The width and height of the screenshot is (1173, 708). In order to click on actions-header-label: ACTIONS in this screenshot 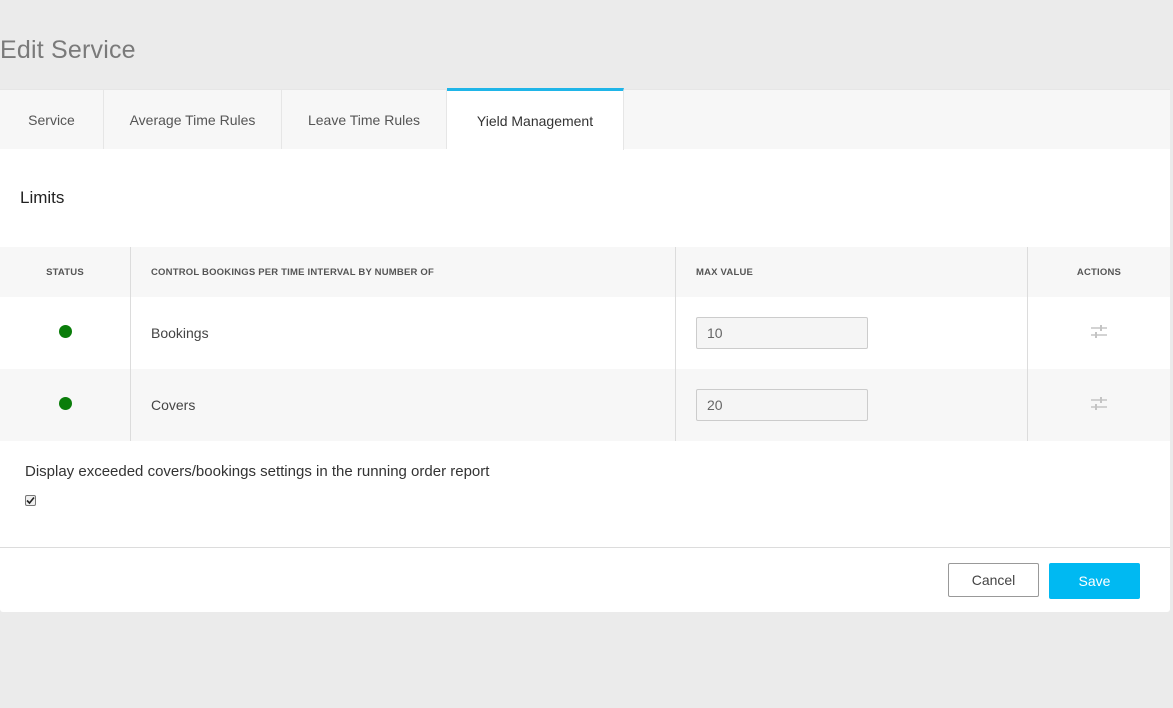, I will do `click(1099, 272)`.